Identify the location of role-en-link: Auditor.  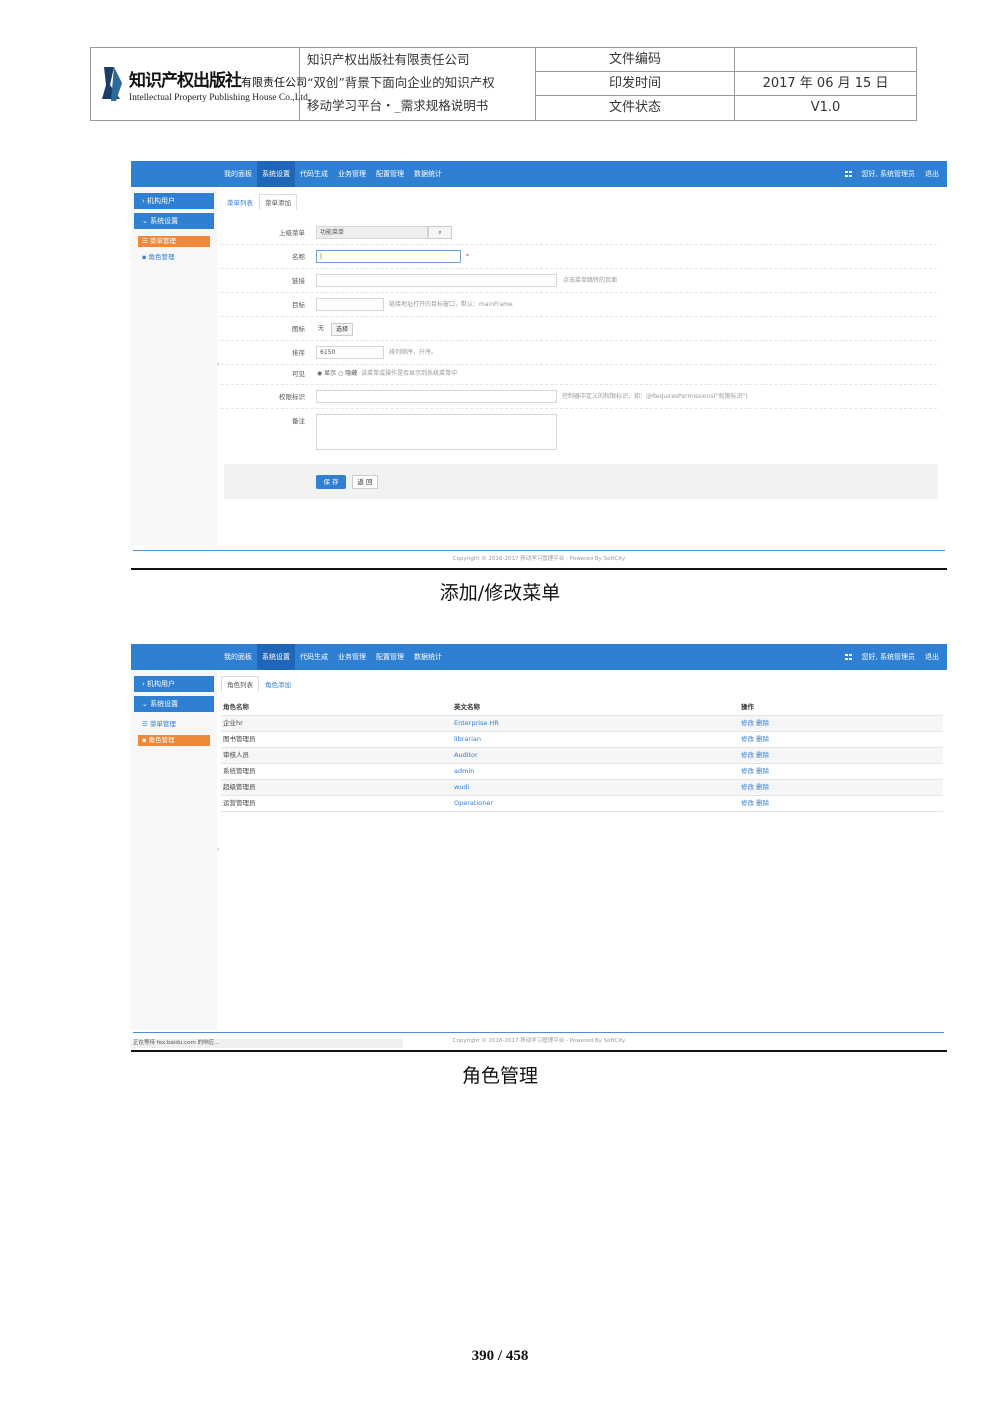
(466, 755).